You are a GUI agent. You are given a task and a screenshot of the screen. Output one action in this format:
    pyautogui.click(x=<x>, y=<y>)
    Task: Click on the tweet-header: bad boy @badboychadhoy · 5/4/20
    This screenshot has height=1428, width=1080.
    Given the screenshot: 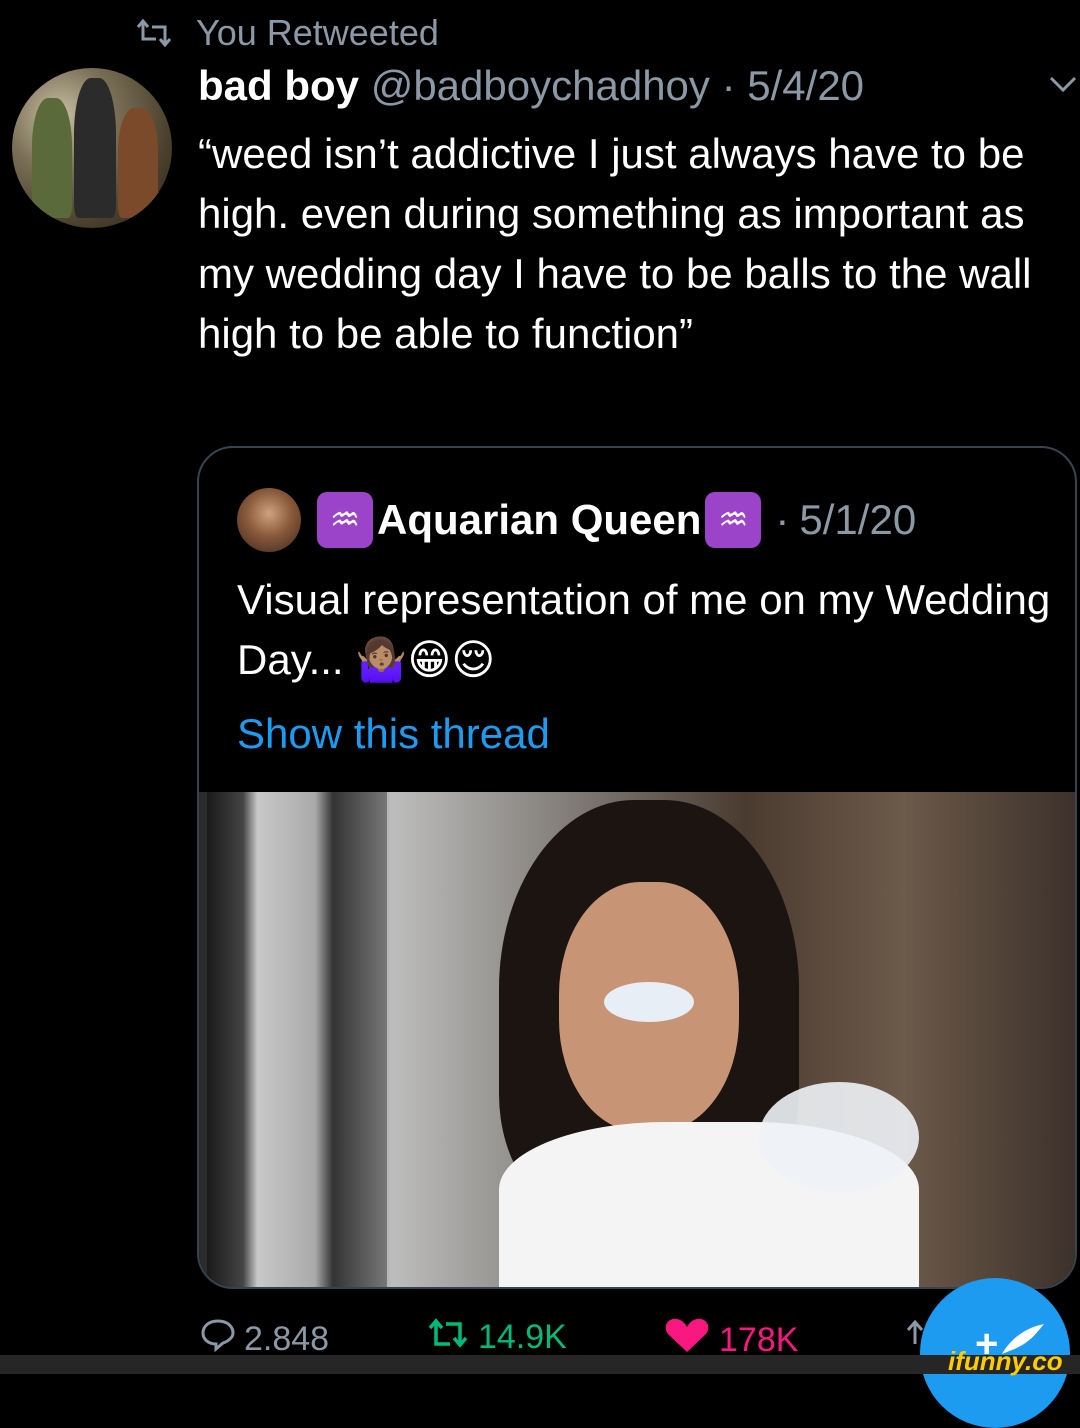 What is the action you would take?
    pyautogui.click(x=531, y=86)
    